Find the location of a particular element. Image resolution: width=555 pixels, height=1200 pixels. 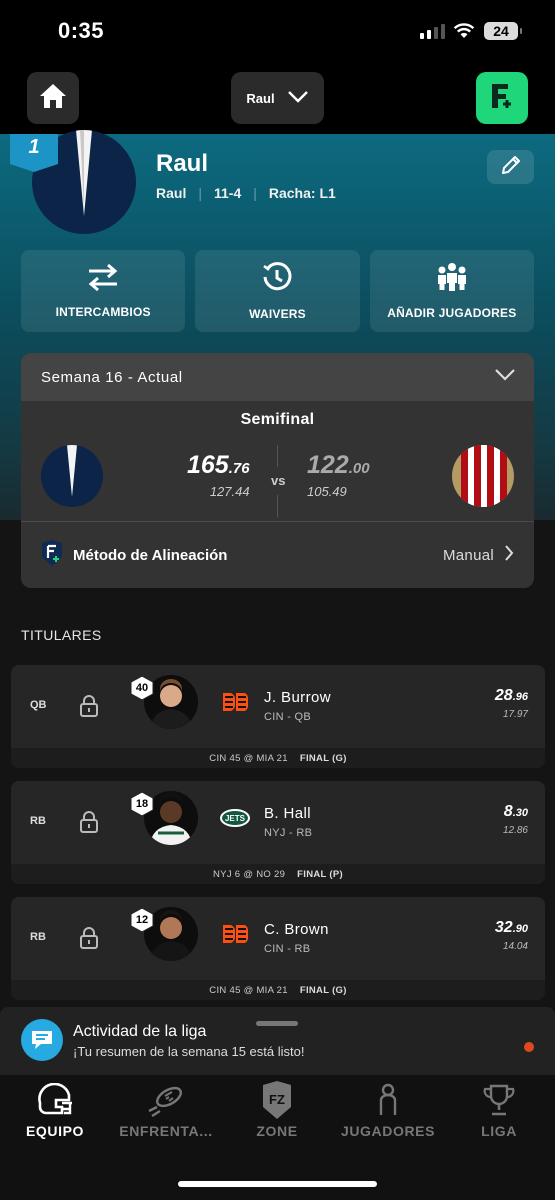

player-team-position: CIN - RB is located at coordinates (287, 949).